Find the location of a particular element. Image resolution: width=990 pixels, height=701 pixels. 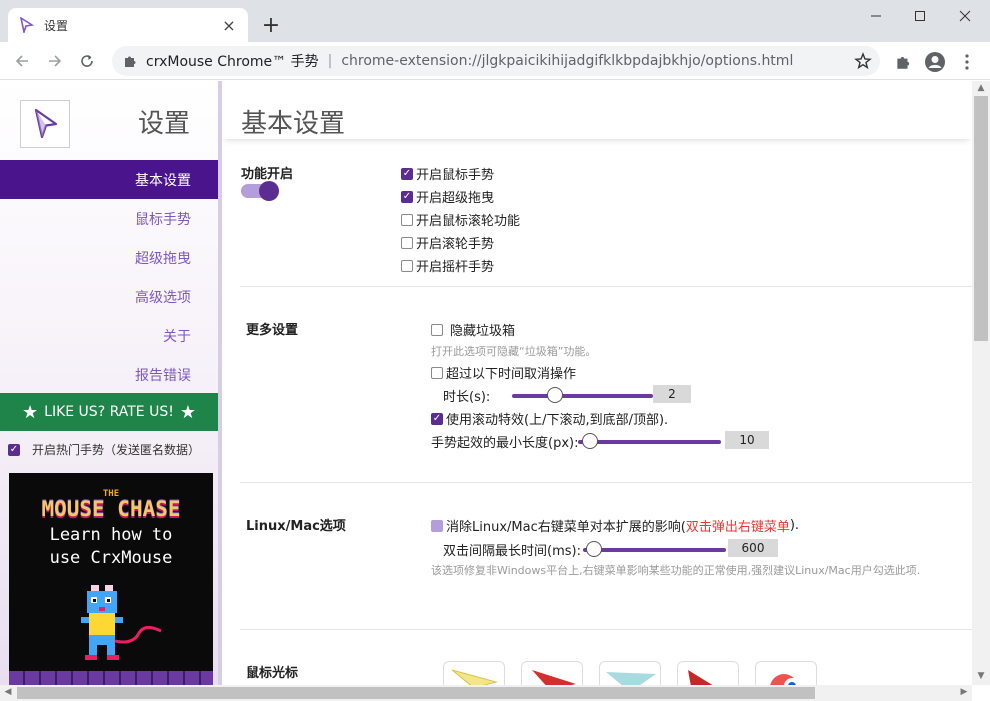

option-mouse-gestures: 开启鼠标手势 is located at coordinates (447, 173).